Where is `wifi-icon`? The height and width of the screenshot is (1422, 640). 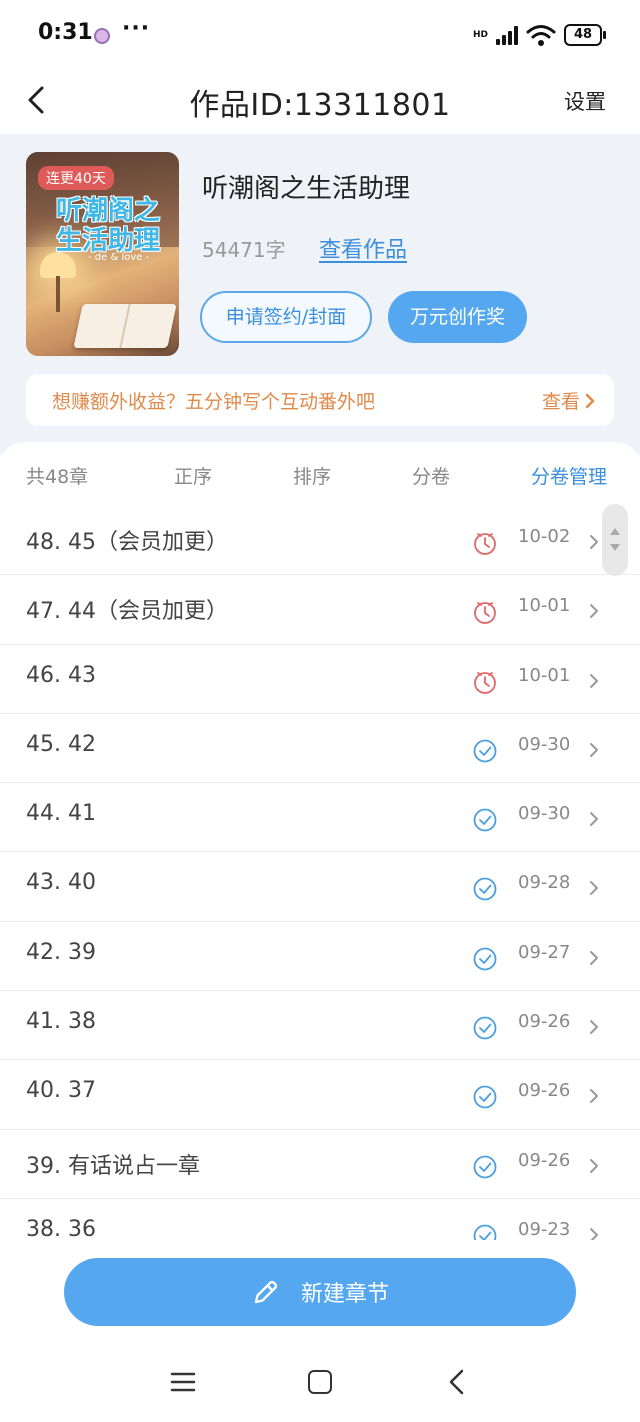
wifi-icon is located at coordinates (541, 35).